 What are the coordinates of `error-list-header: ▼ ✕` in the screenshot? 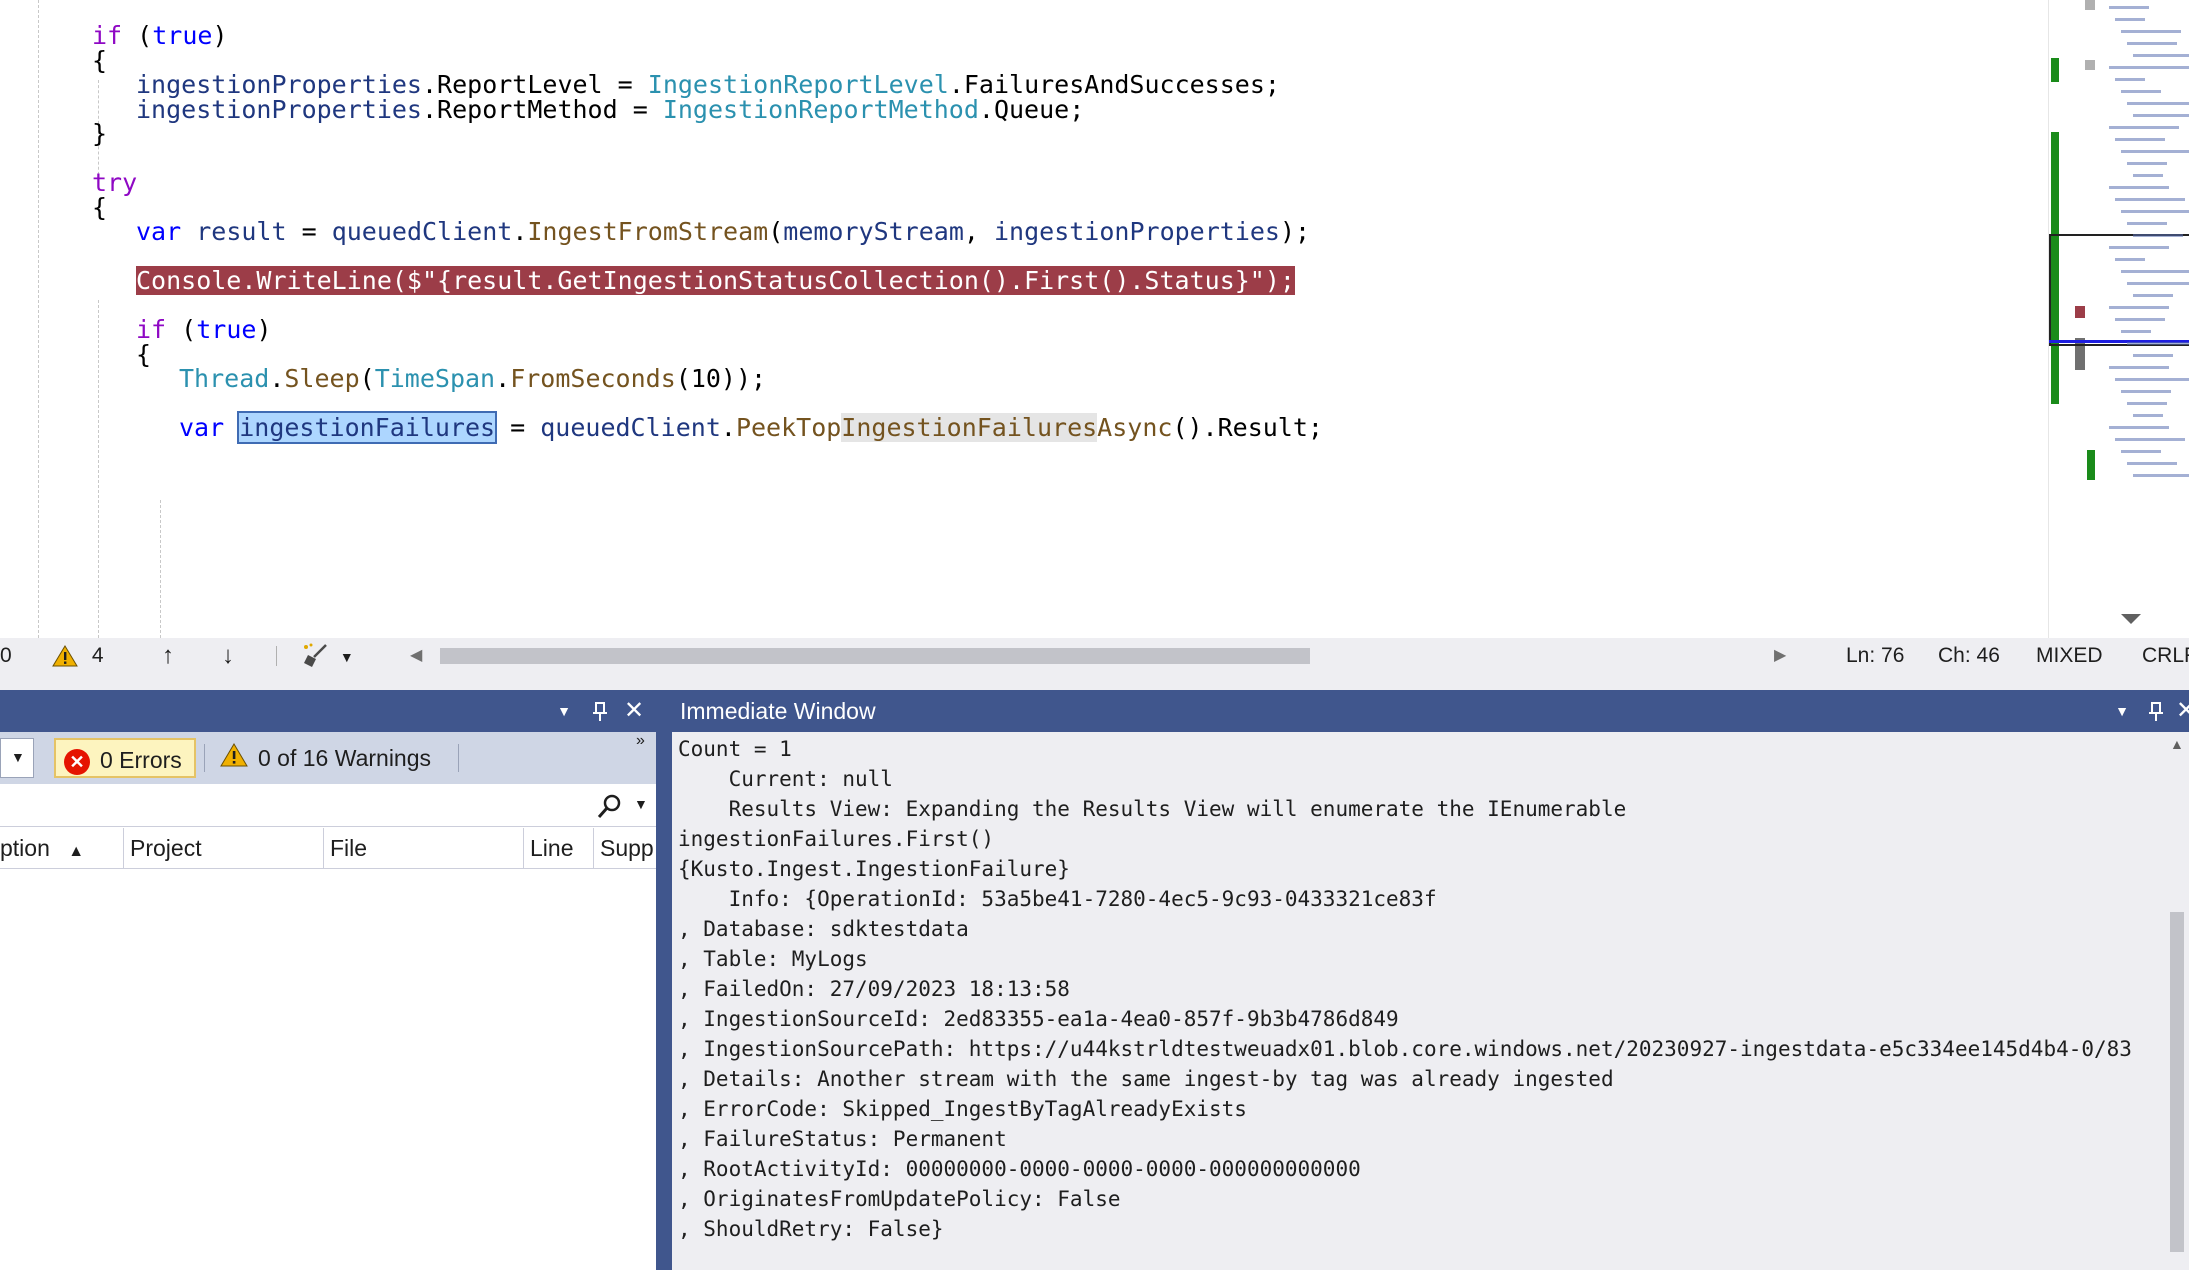 It's located at (328, 711).